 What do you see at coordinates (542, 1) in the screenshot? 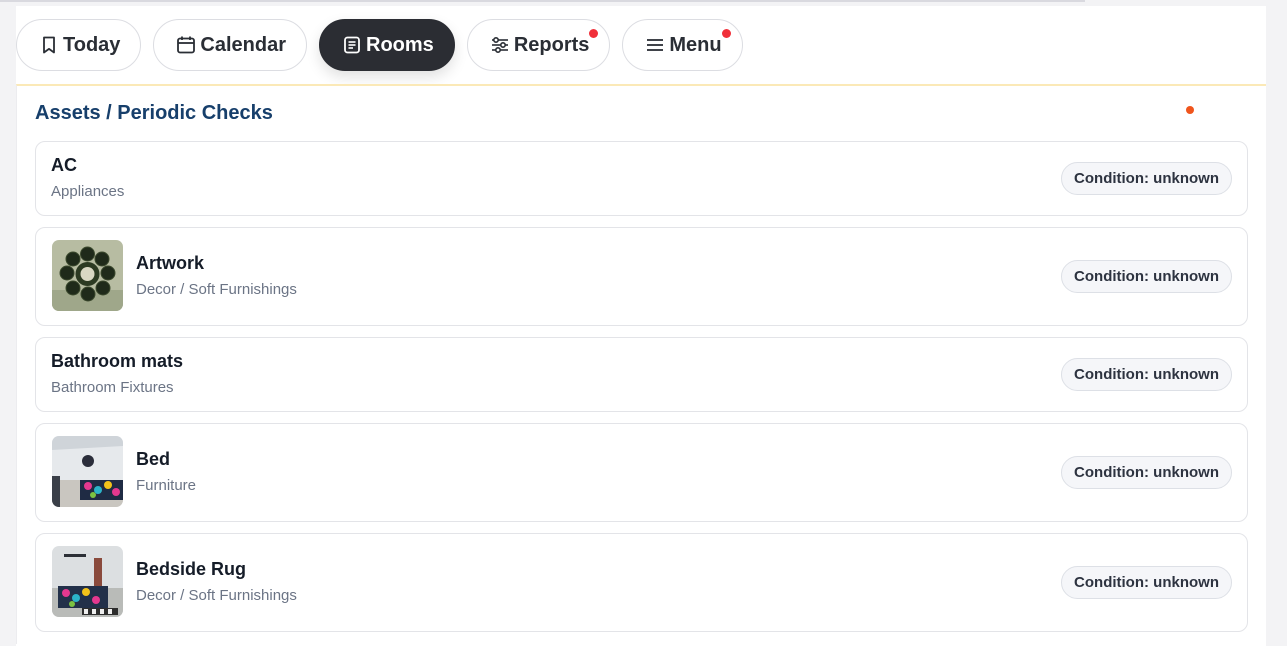
I see `page-top-divider` at bounding box center [542, 1].